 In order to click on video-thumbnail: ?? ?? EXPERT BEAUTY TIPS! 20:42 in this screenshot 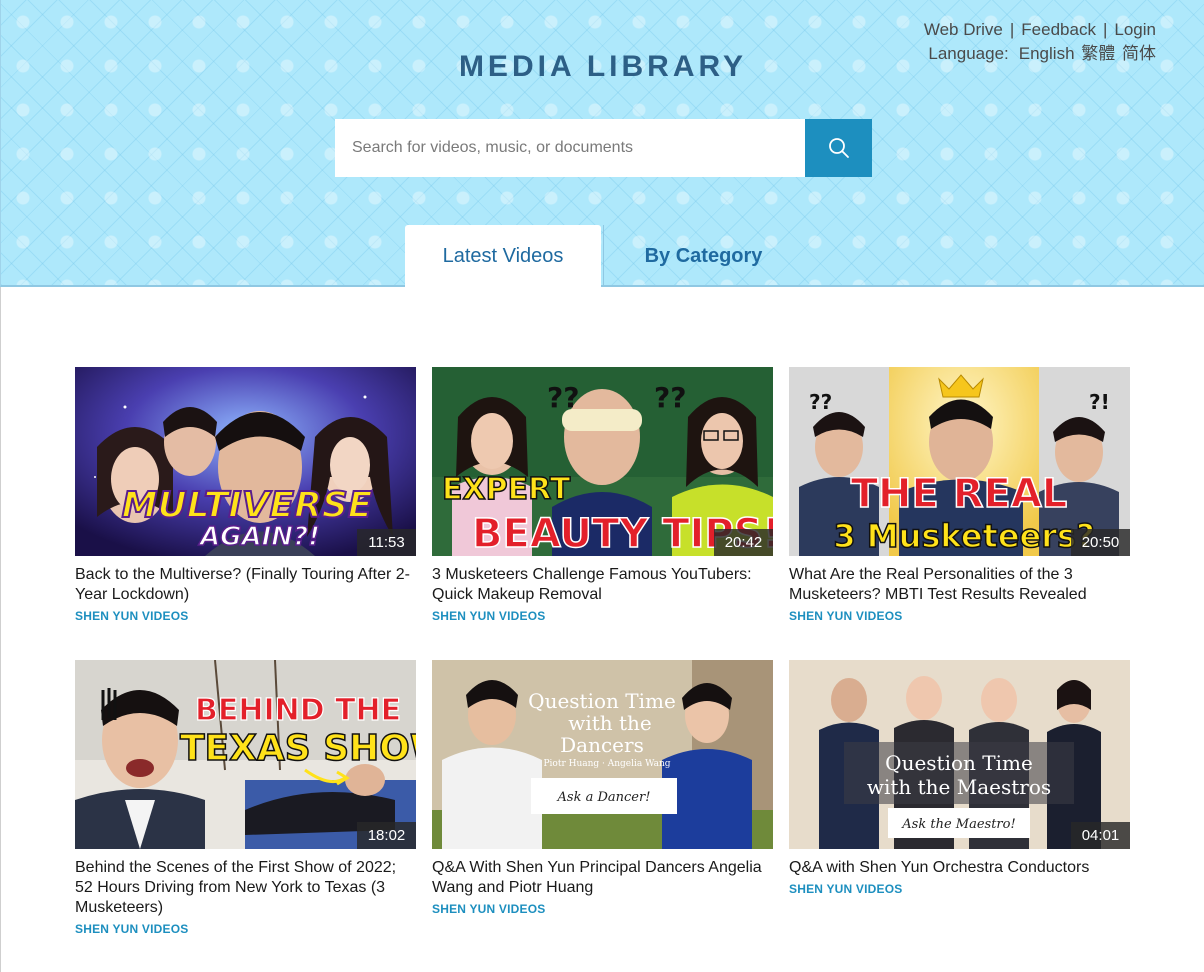, I will do `click(602, 461)`.